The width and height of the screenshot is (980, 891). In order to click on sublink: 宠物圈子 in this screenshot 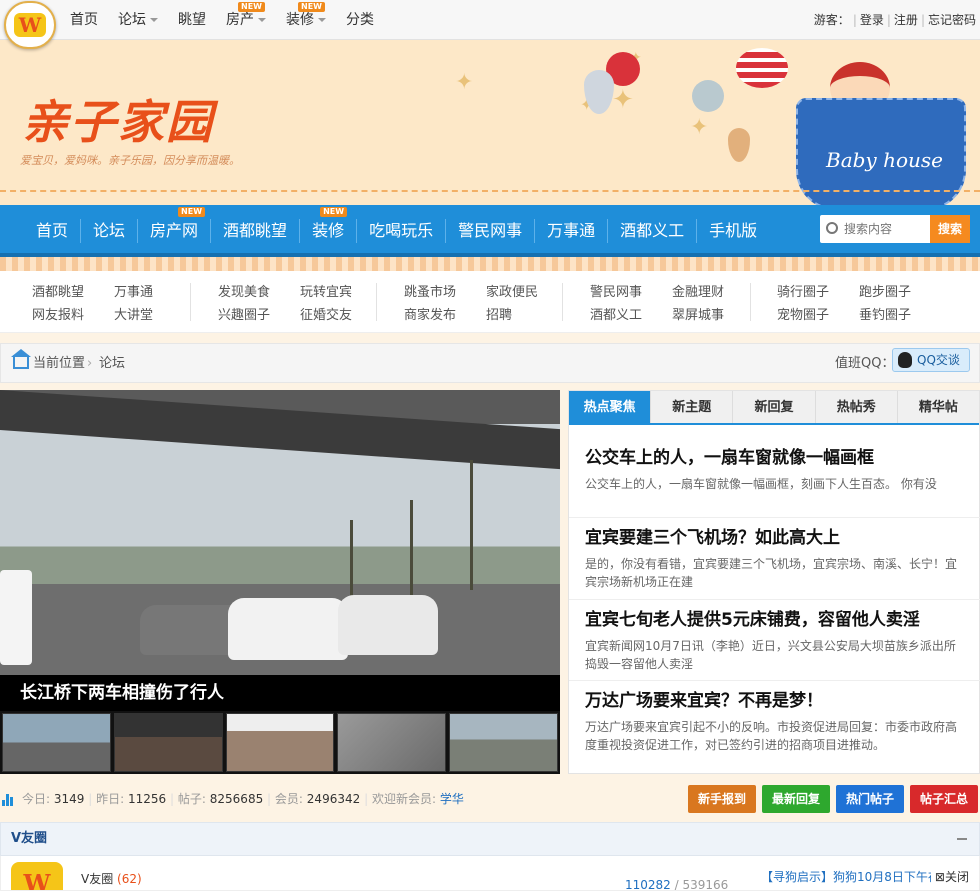, I will do `click(803, 313)`.